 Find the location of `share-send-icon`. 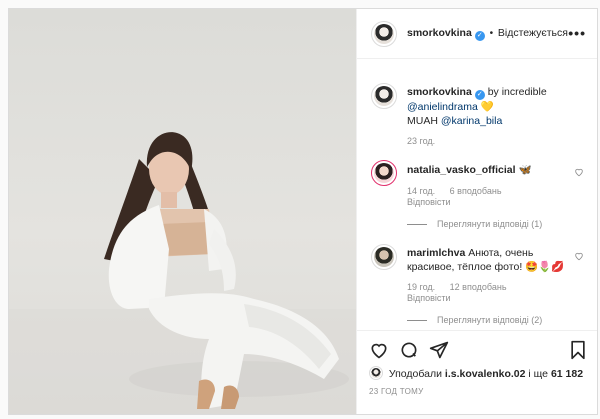

share-send-icon is located at coordinates (439, 351).